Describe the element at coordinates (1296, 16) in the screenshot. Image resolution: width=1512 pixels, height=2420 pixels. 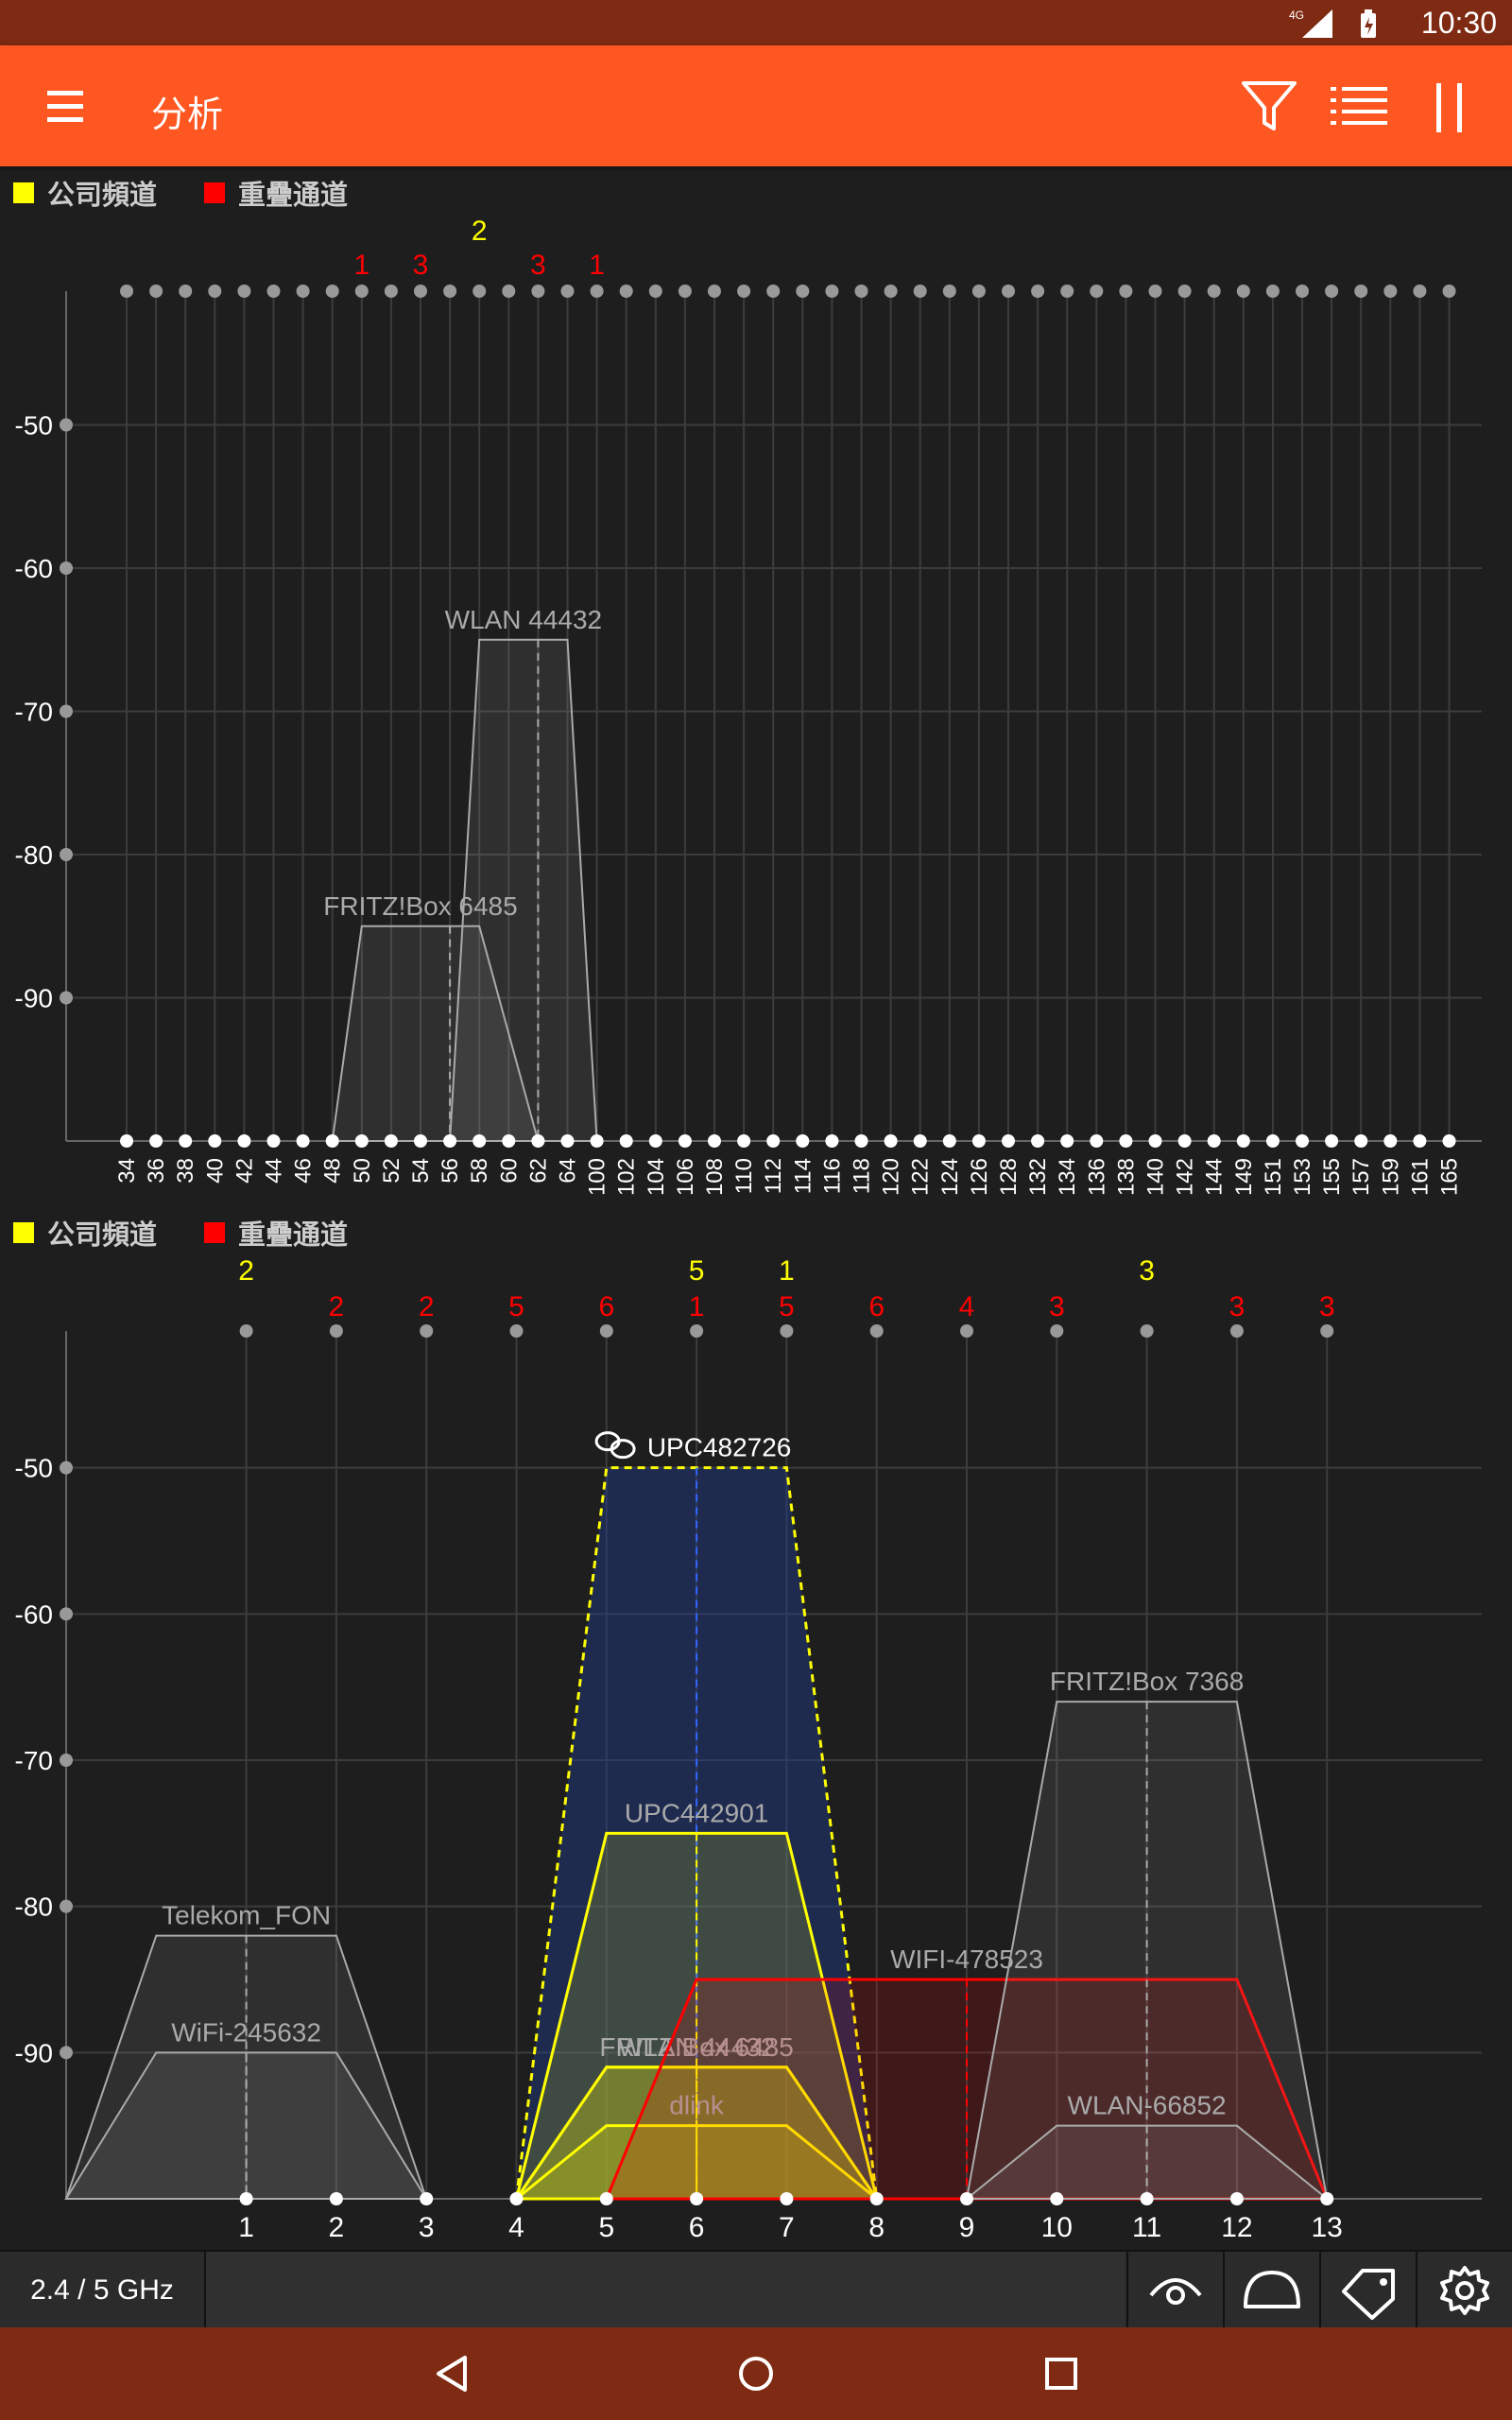
I see `network-type-label: 4G` at that location.